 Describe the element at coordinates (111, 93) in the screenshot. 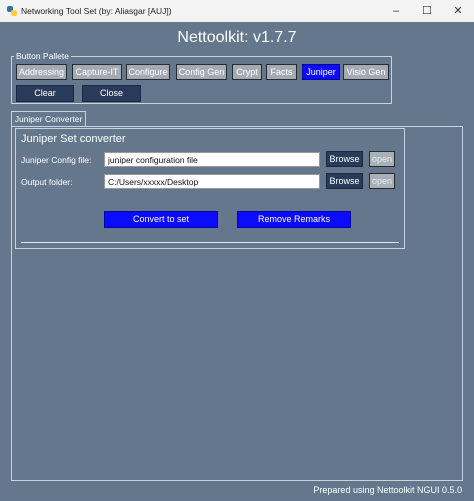

I see `close-button: Close` at that location.